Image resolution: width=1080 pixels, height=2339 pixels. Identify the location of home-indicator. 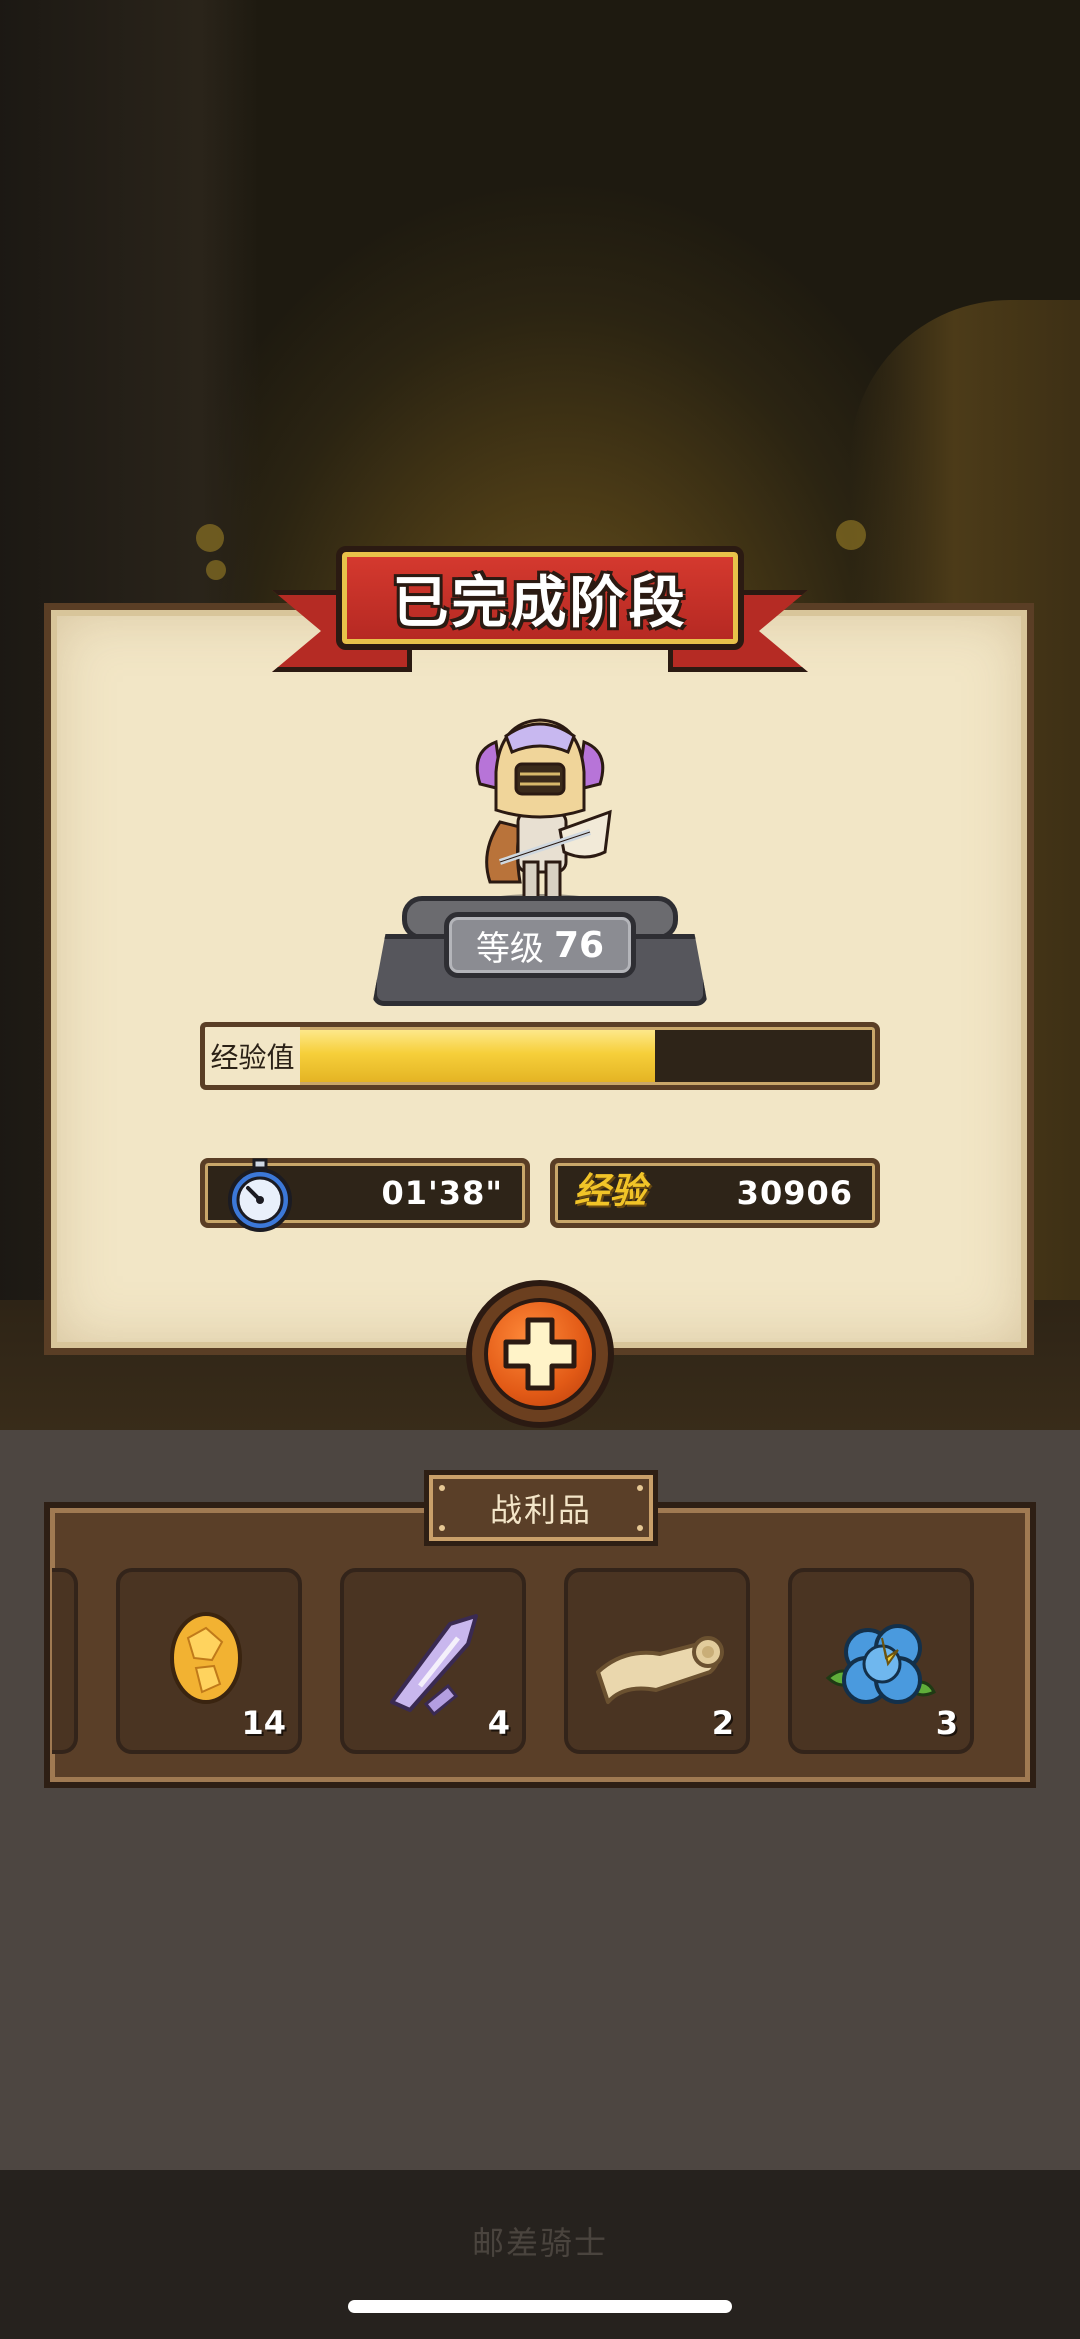
(540, 2306).